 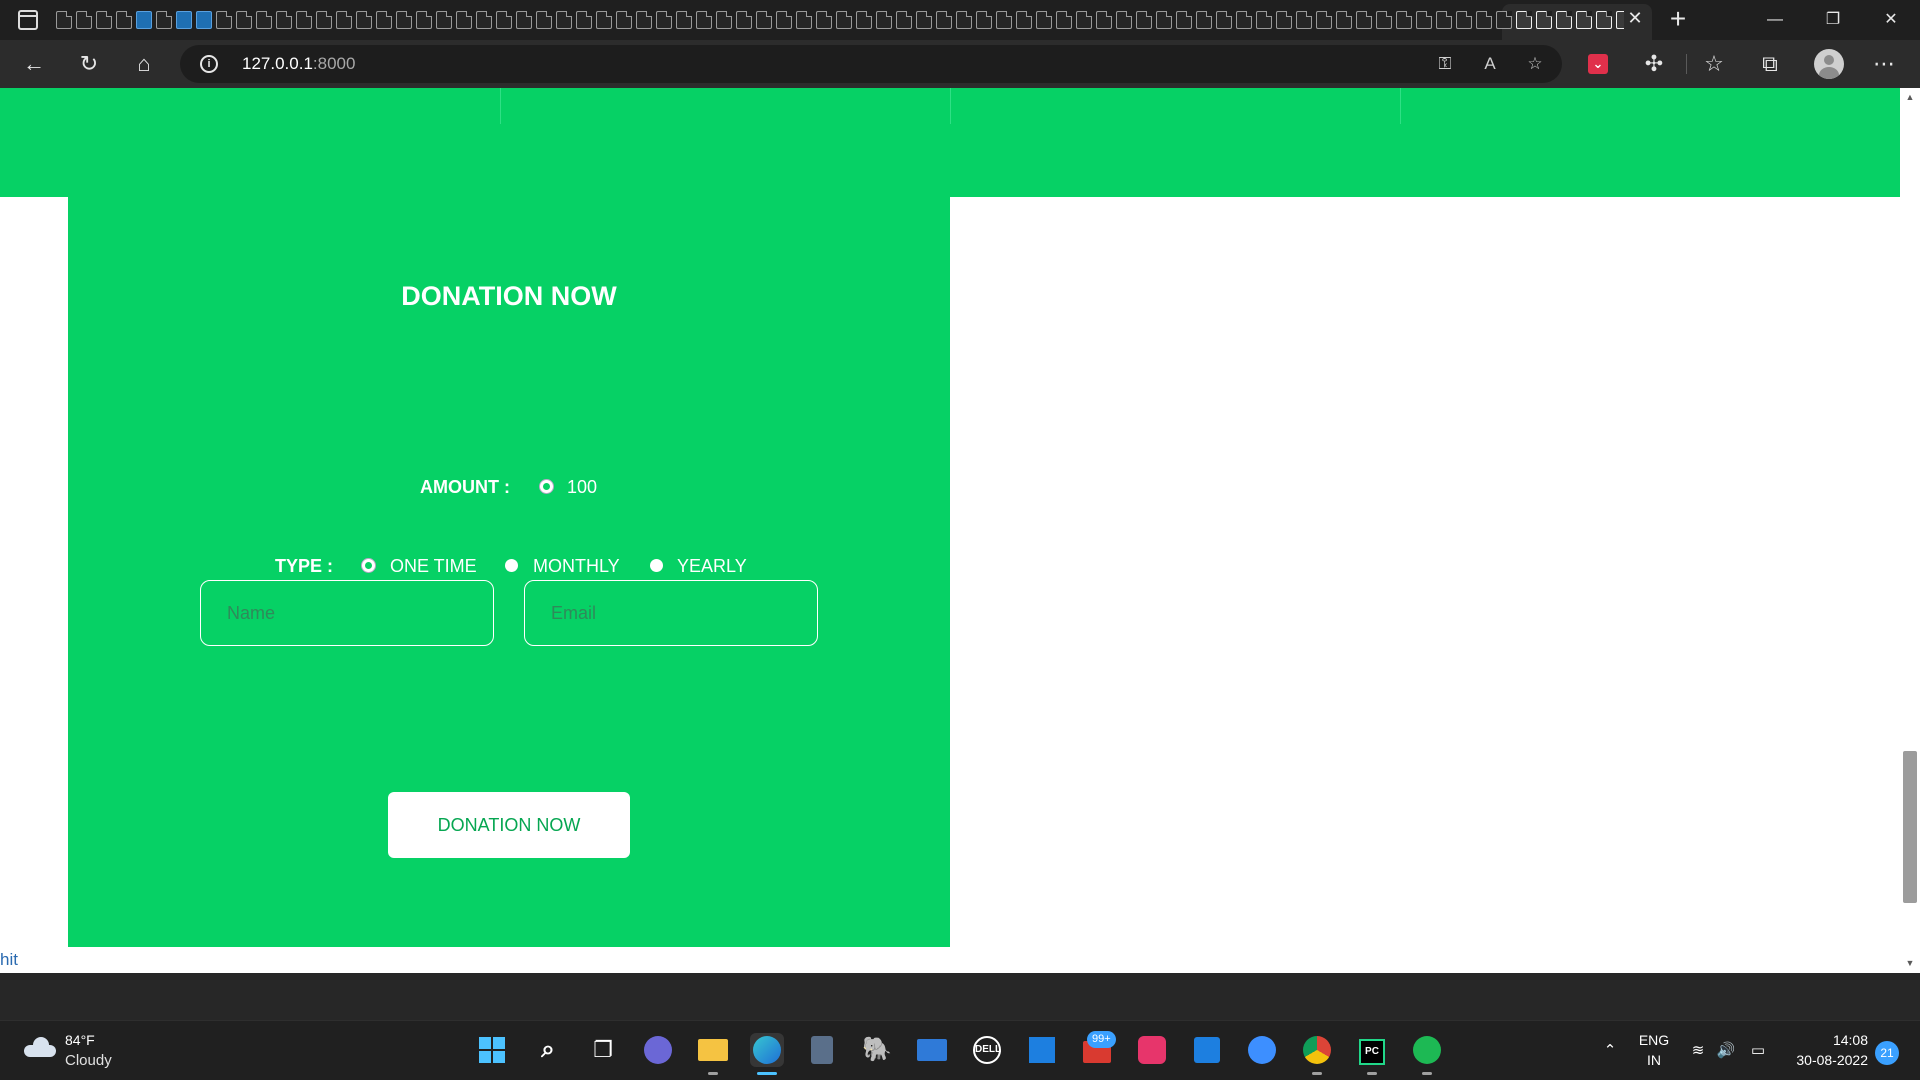 What do you see at coordinates (509, 825) in the screenshot?
I see `donation-submit-button: DONATION NOW` at bounding box center [509, 825].